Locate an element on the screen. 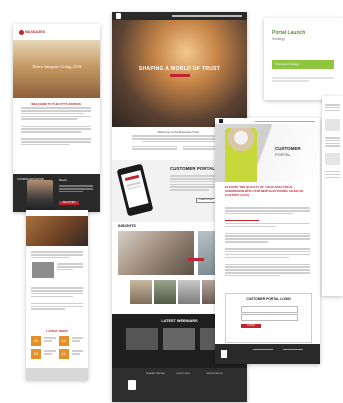  logo-mark-icon is located at coordinates (21, 32).